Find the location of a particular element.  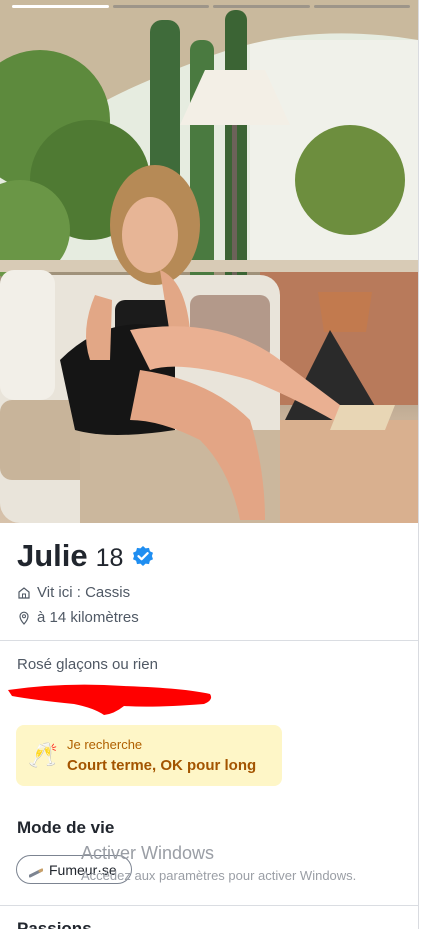

looking-for-label: Je recherche is located at coordinates (105, 744).